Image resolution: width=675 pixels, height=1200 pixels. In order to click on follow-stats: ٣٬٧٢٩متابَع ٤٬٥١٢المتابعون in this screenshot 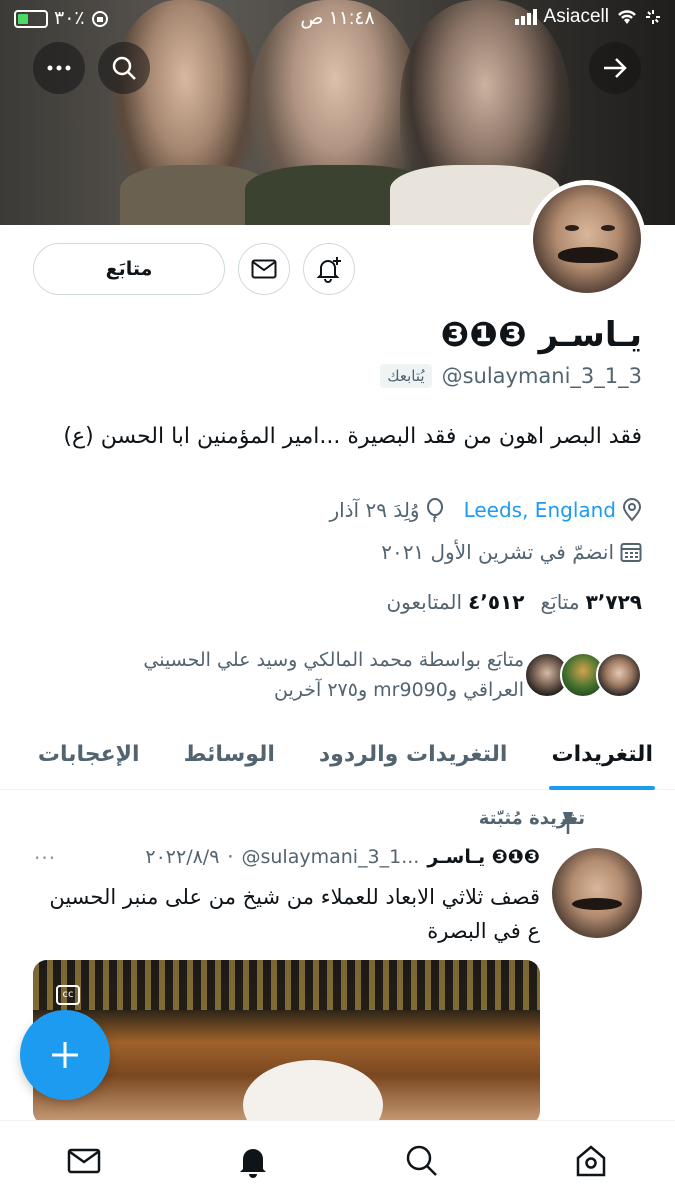, I will do `click(514, 602)`.